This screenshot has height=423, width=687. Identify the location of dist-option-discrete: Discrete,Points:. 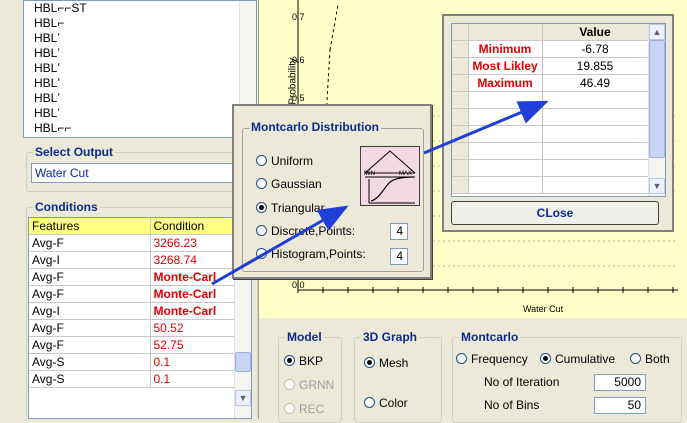
(305, 231).